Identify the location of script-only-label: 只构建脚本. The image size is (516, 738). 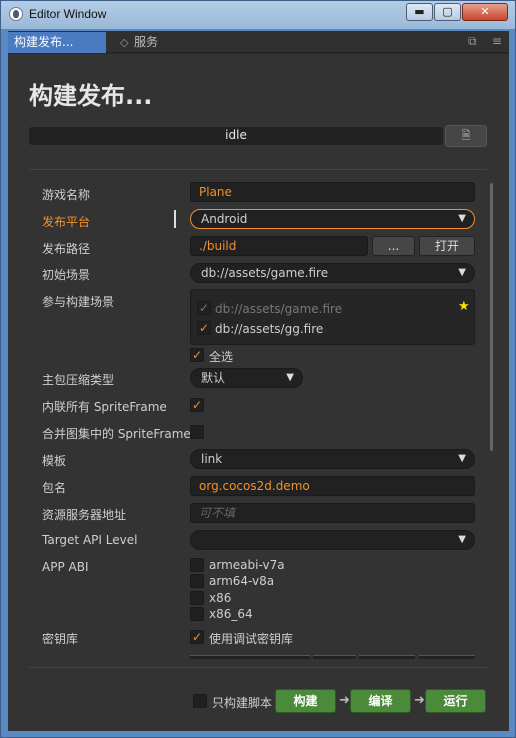
(242, 703).